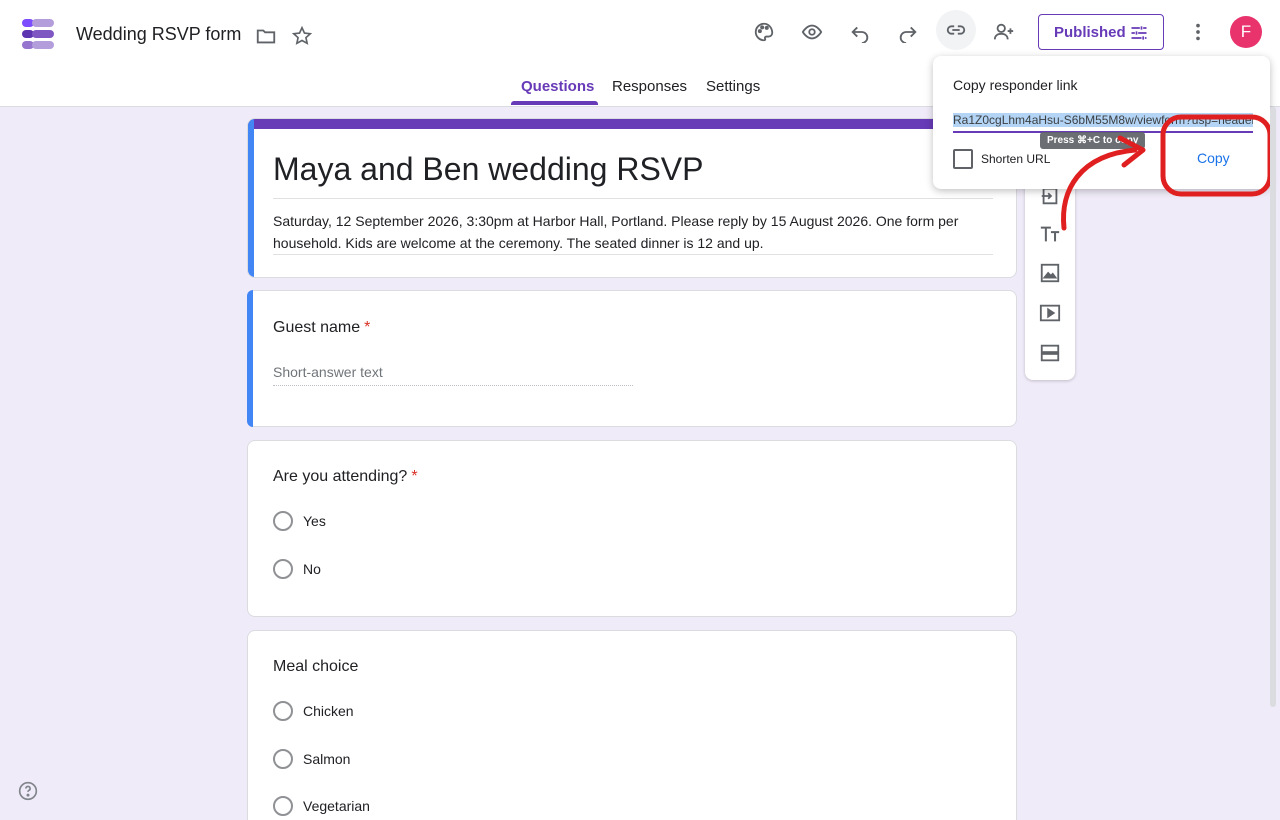 The height and width of the screenshot is (820, 1280). I want to click on option-label: Chicken, so click(328, 711).